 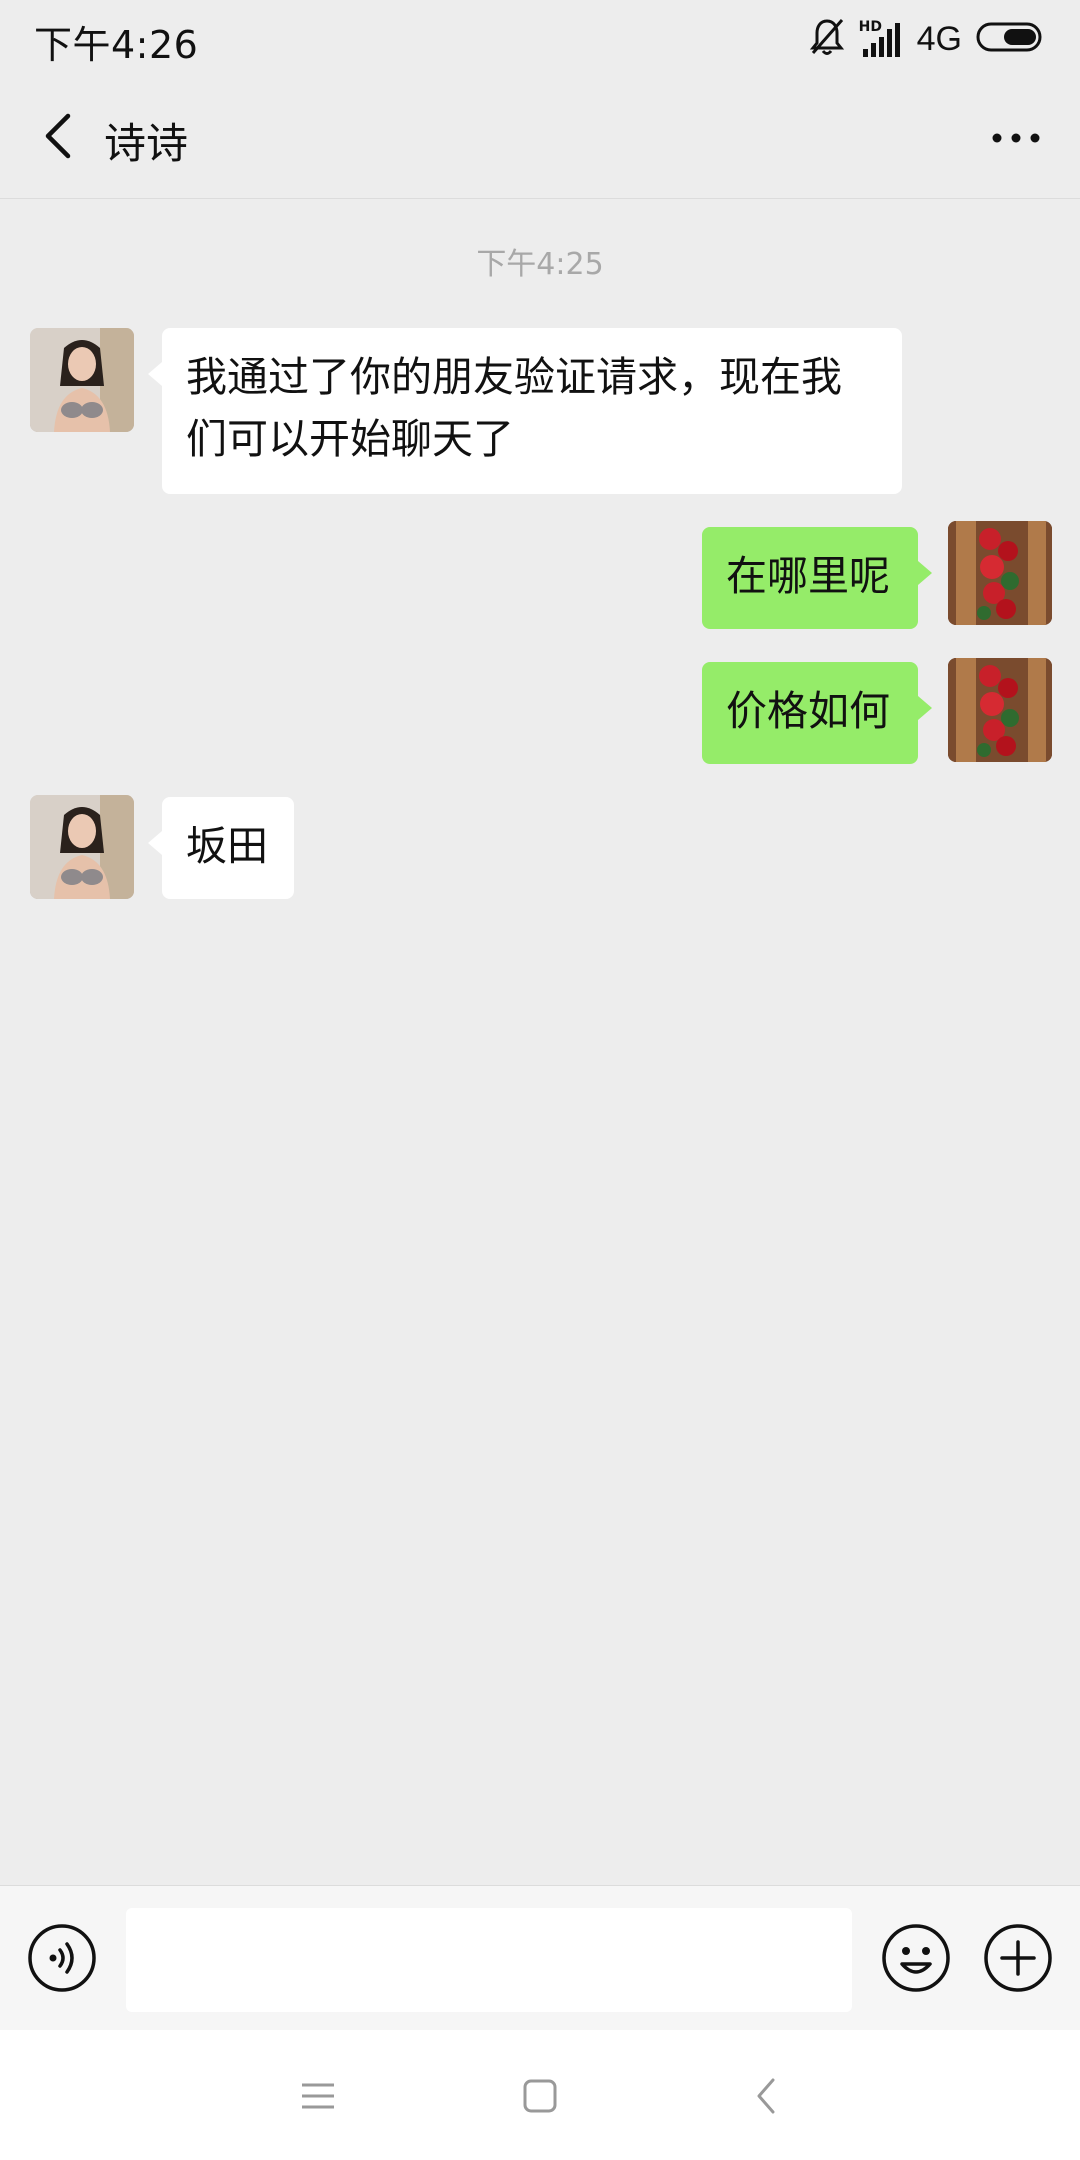 I want to click on chevron-left-icon, so click(x=58, y=138).